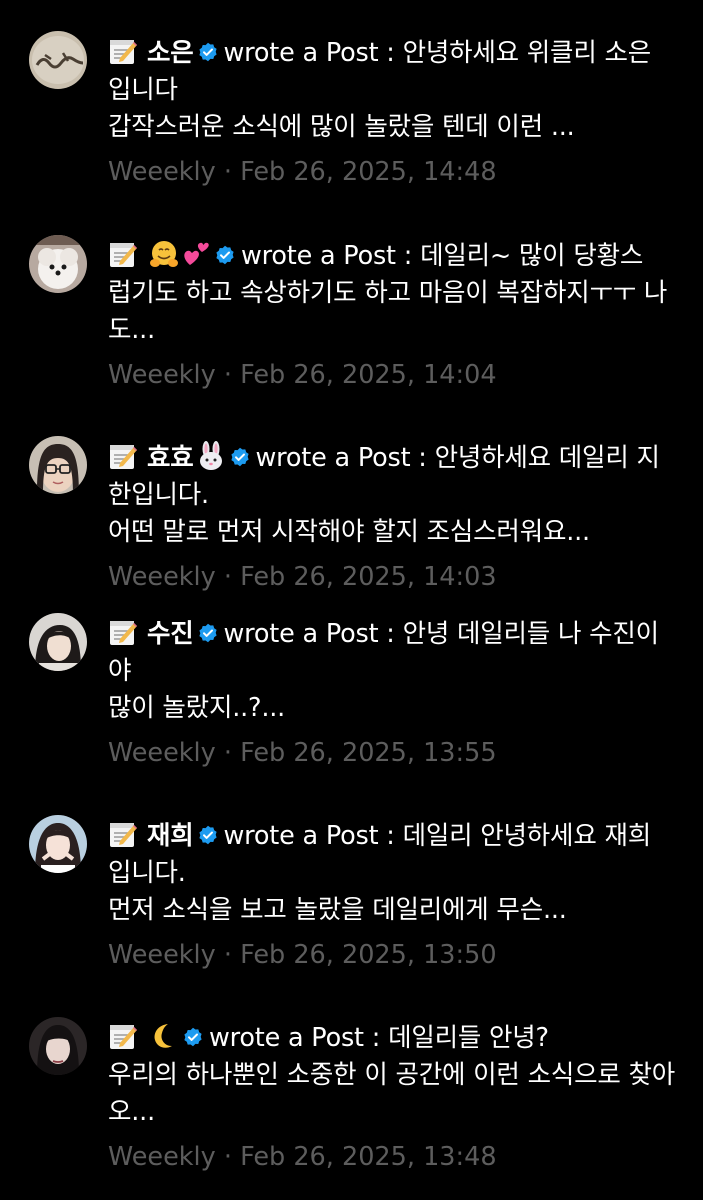  I want to click on post-snippet: 야, so click(120, 671).